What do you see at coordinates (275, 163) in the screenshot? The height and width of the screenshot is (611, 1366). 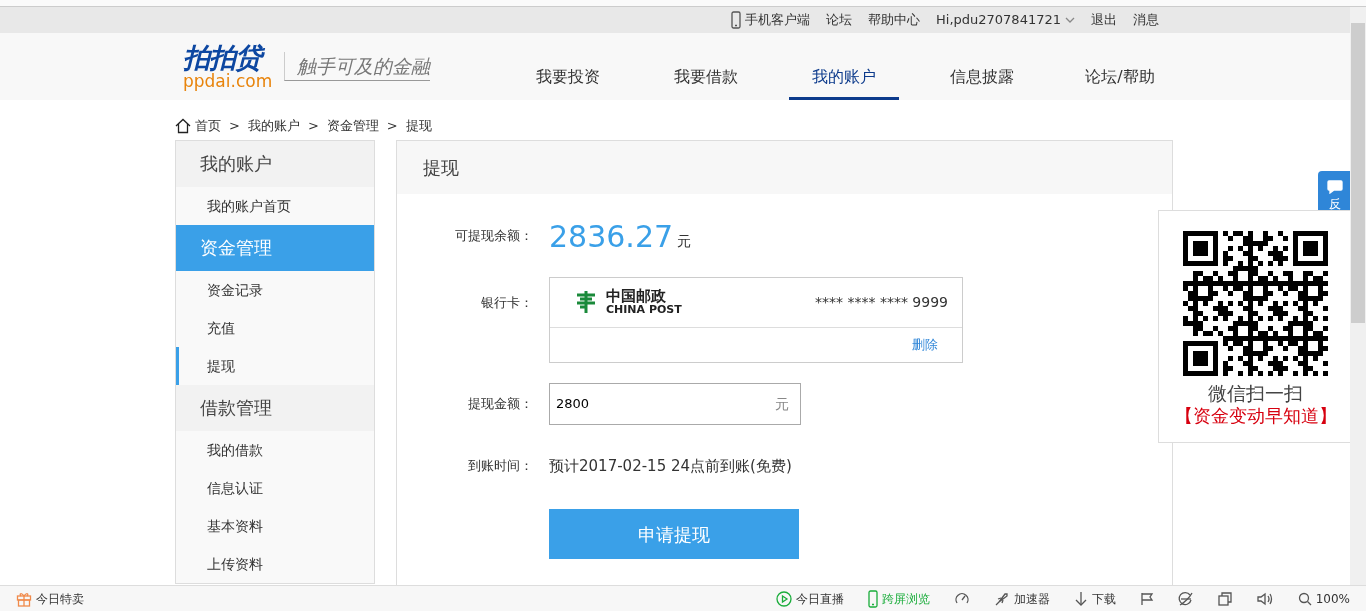 I see `sidebar-section: 我的账户` at bounding box center [275, 163].